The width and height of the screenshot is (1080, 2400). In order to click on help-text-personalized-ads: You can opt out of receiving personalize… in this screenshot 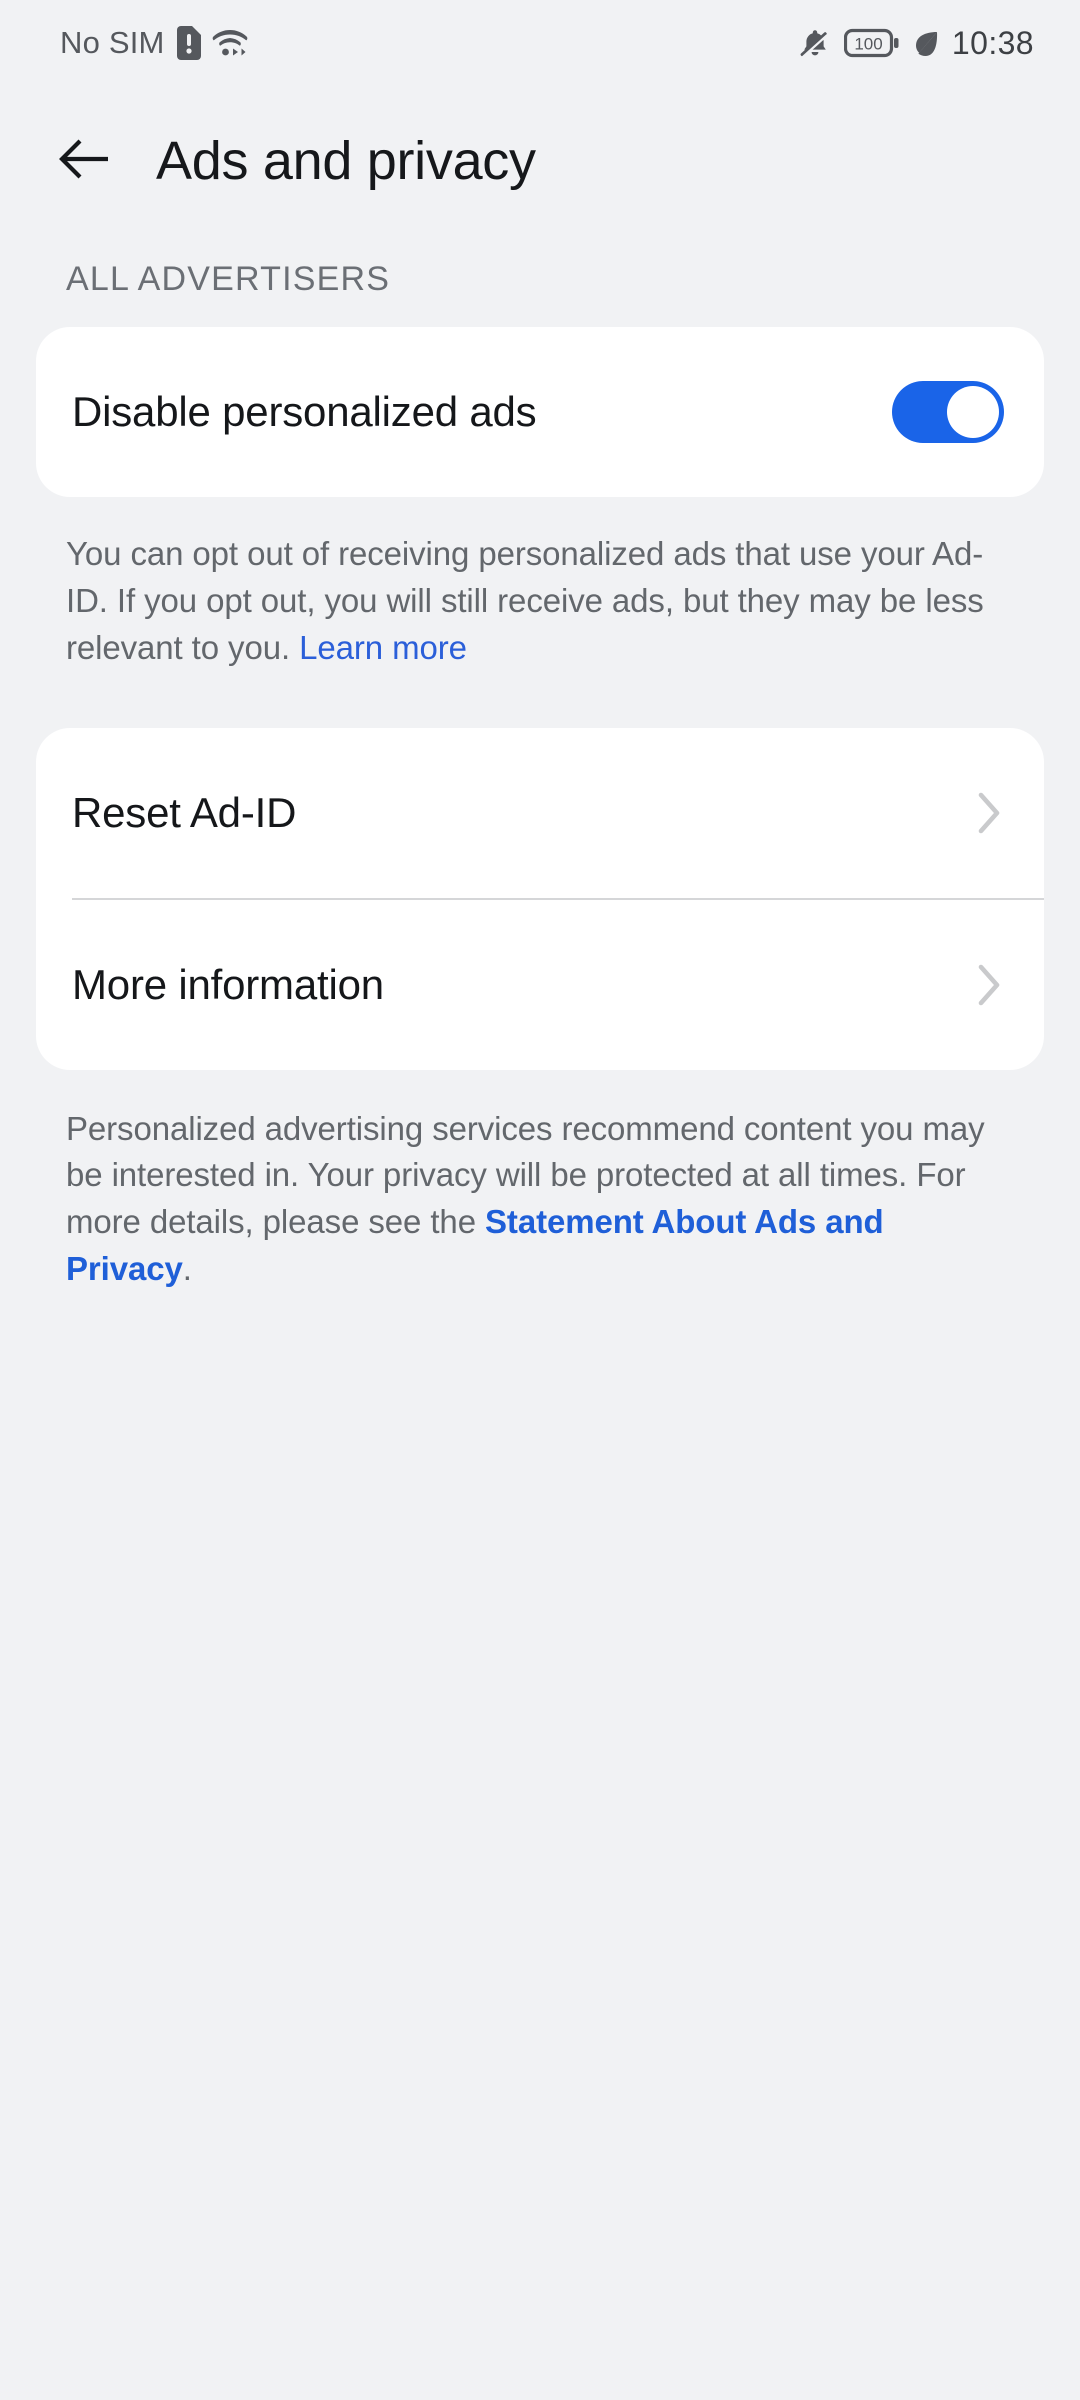, I will do `click(542, 601)`.